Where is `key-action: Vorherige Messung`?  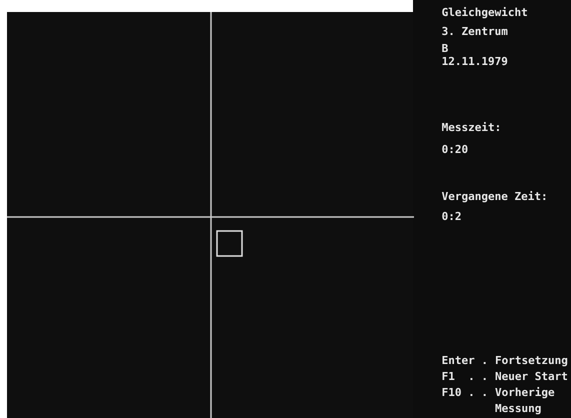
key-action: Vorherige Messung is located at coordinates (525, 401).